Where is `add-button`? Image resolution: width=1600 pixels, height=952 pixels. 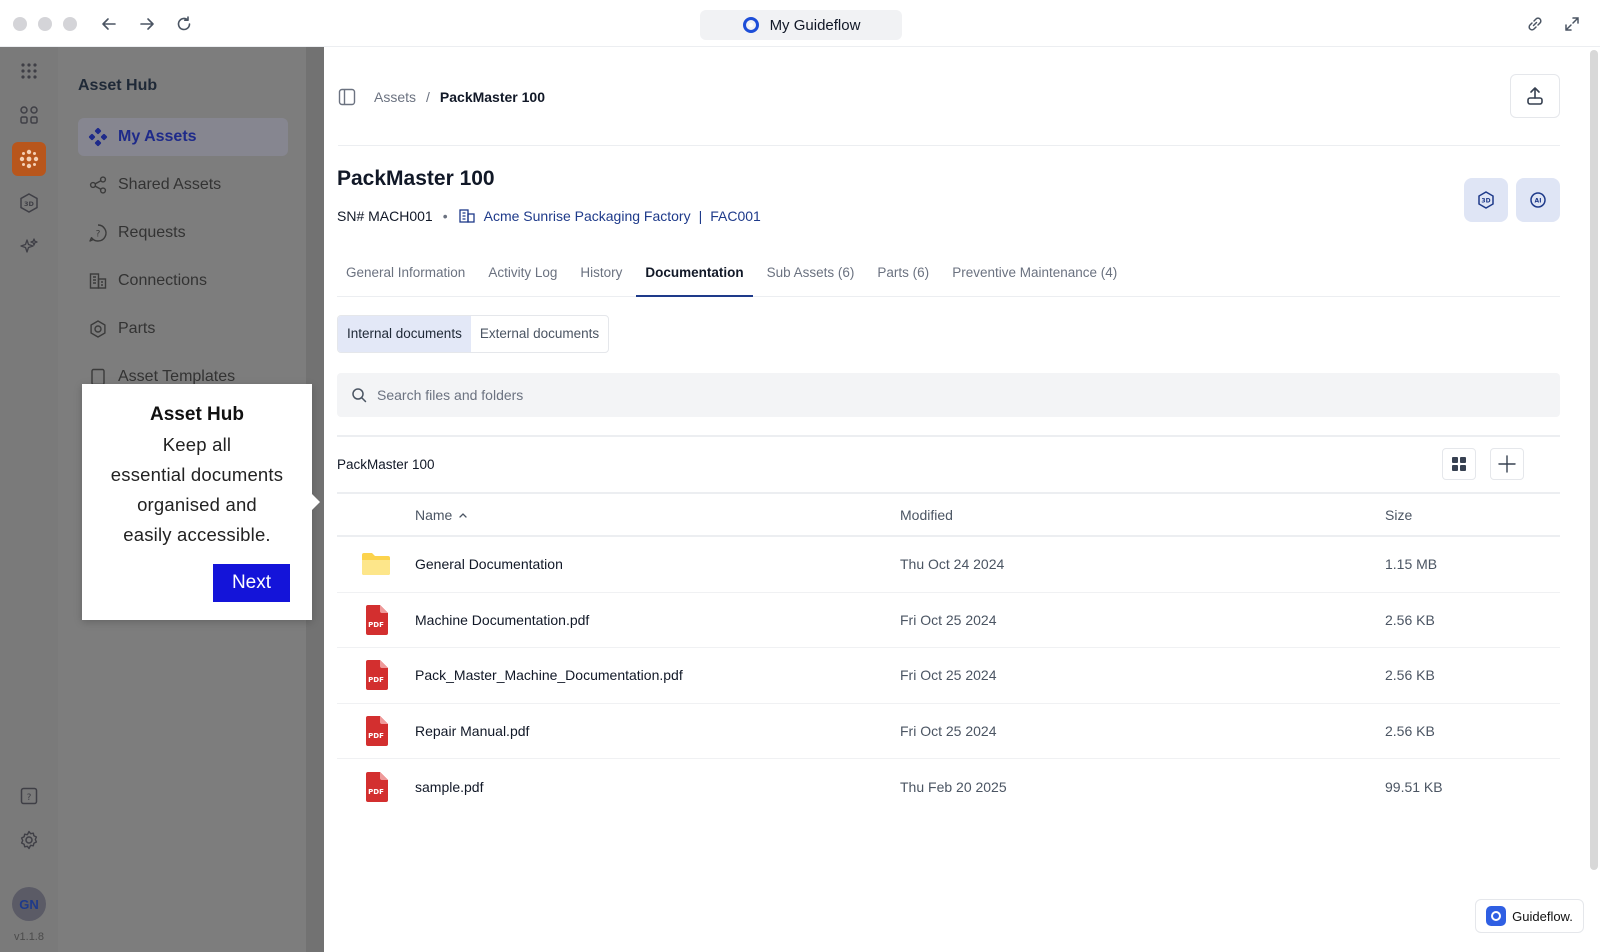 add-button is located at coordinates (1507, 464).